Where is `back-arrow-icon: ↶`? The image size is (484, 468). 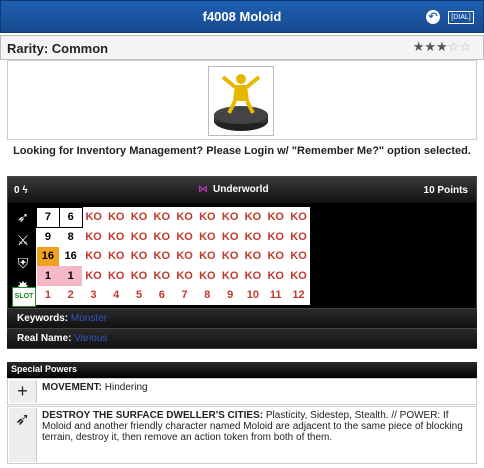 back-arrow-icon: ↶ is located at coordinates (433, 17).